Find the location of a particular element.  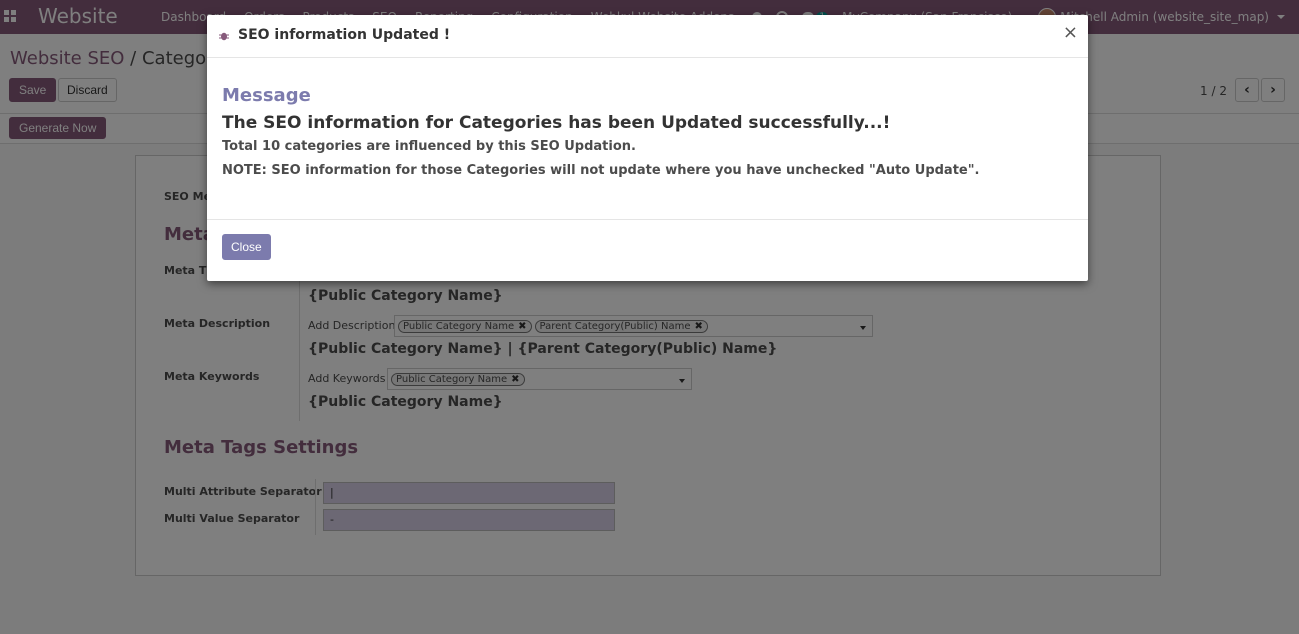

message-heading: Message is located at coordinates (266, 95).